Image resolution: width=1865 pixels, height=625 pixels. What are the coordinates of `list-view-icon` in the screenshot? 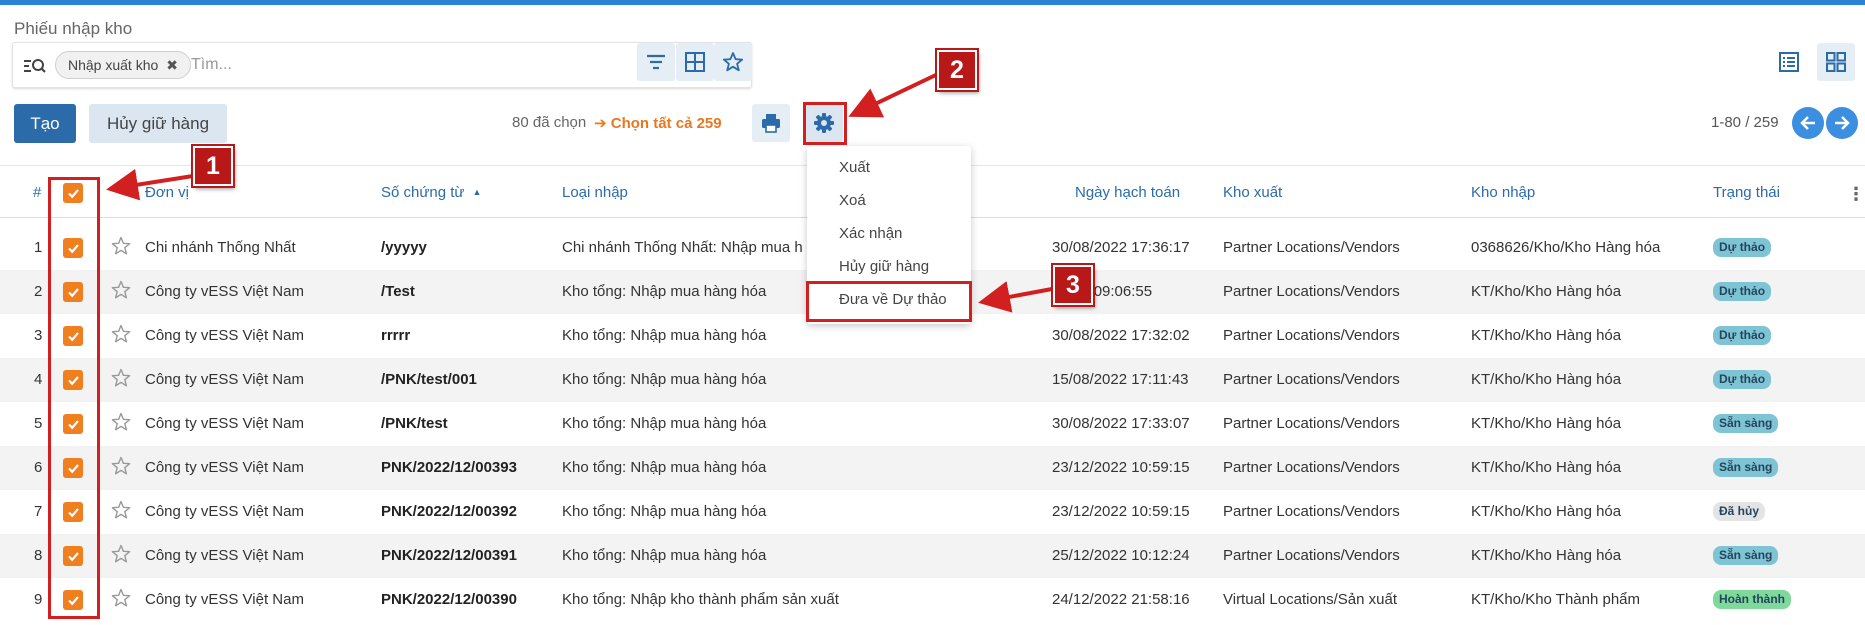 It's located at (1789, 62).